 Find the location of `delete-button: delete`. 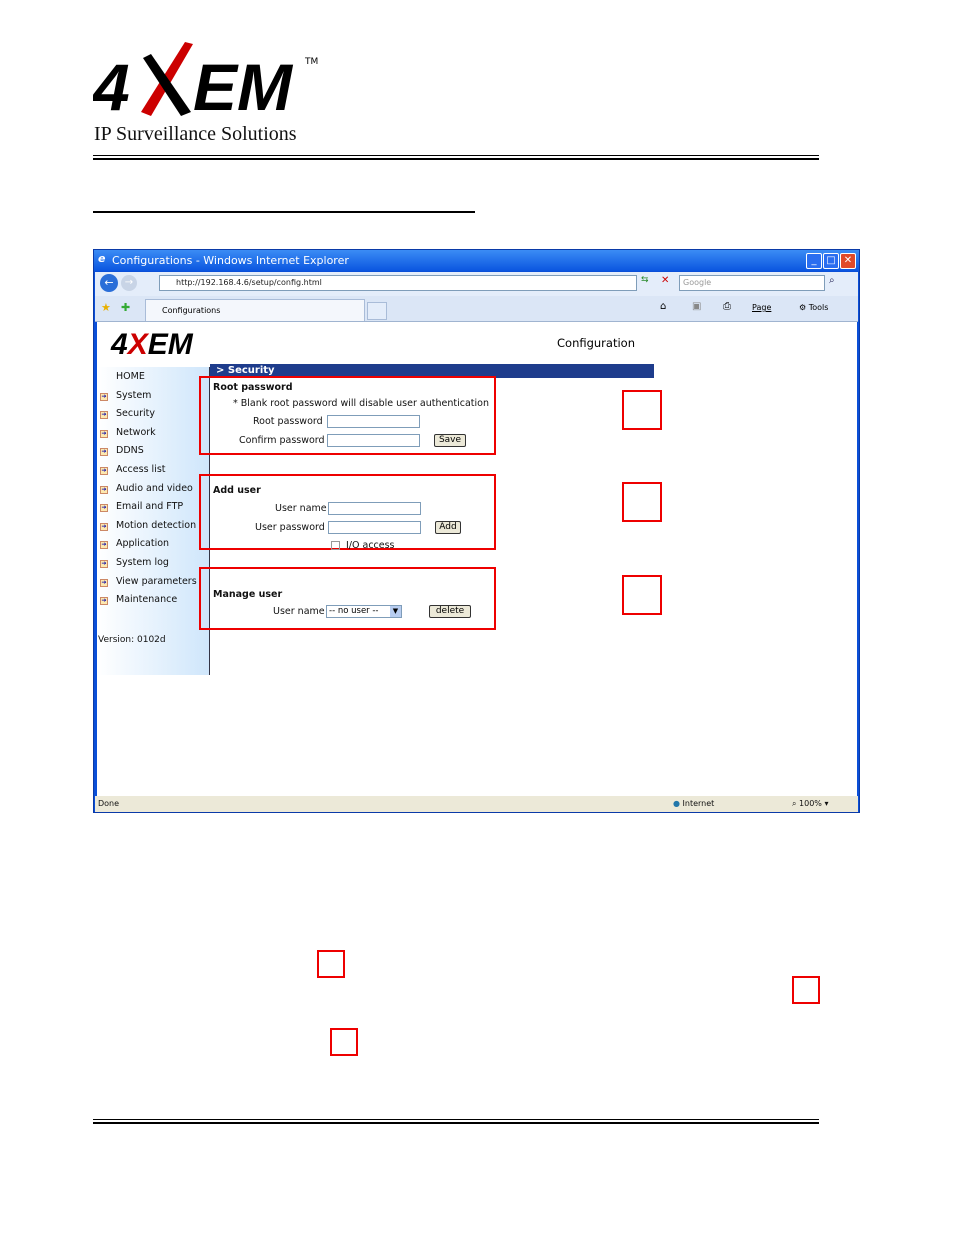

delete-button: delete is located at coordinates (450, 611).